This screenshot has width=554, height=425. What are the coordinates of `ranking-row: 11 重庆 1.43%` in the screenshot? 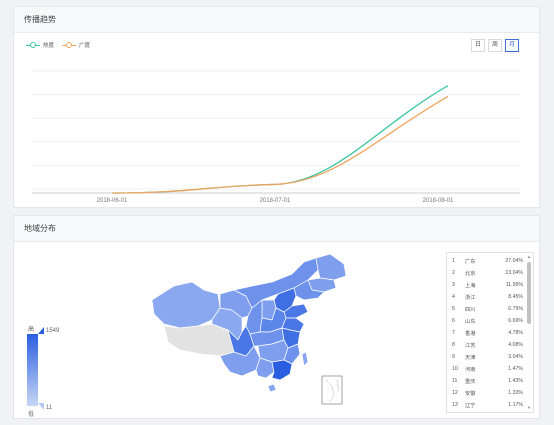 It's located at (486, 381).